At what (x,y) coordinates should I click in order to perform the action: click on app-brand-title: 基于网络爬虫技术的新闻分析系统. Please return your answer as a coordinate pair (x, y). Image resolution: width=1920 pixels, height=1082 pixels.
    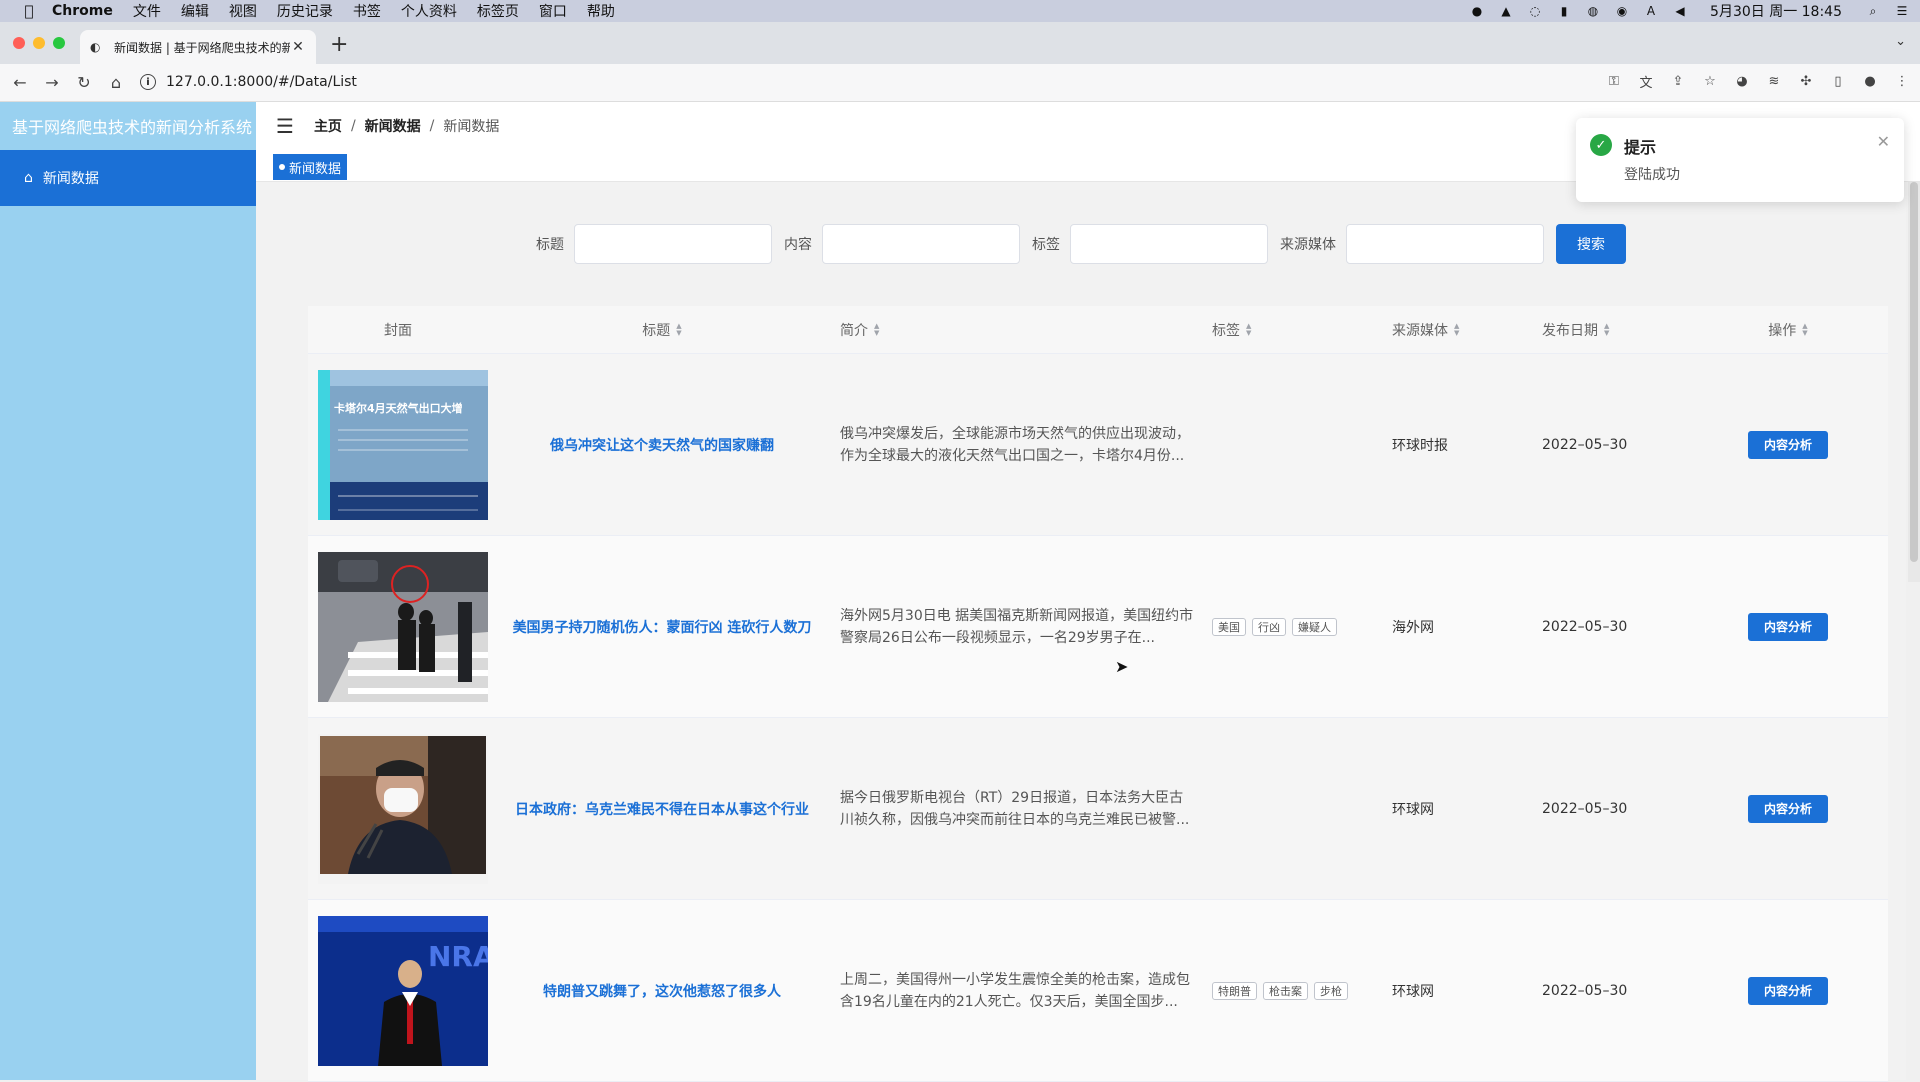
    Looking at the image, I should click on (128, 126).